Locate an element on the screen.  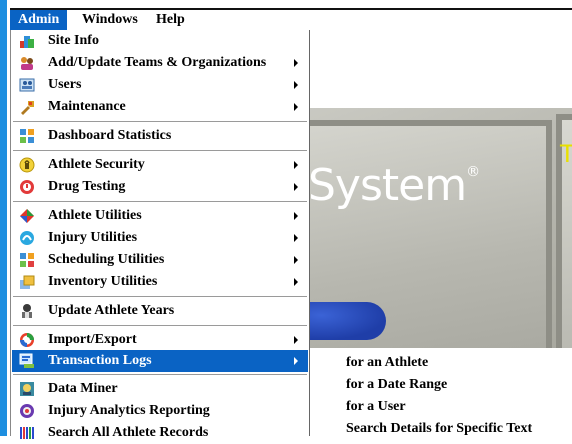
menu-item-label: Search All Athlete Records is located at coordinates (128, 432).